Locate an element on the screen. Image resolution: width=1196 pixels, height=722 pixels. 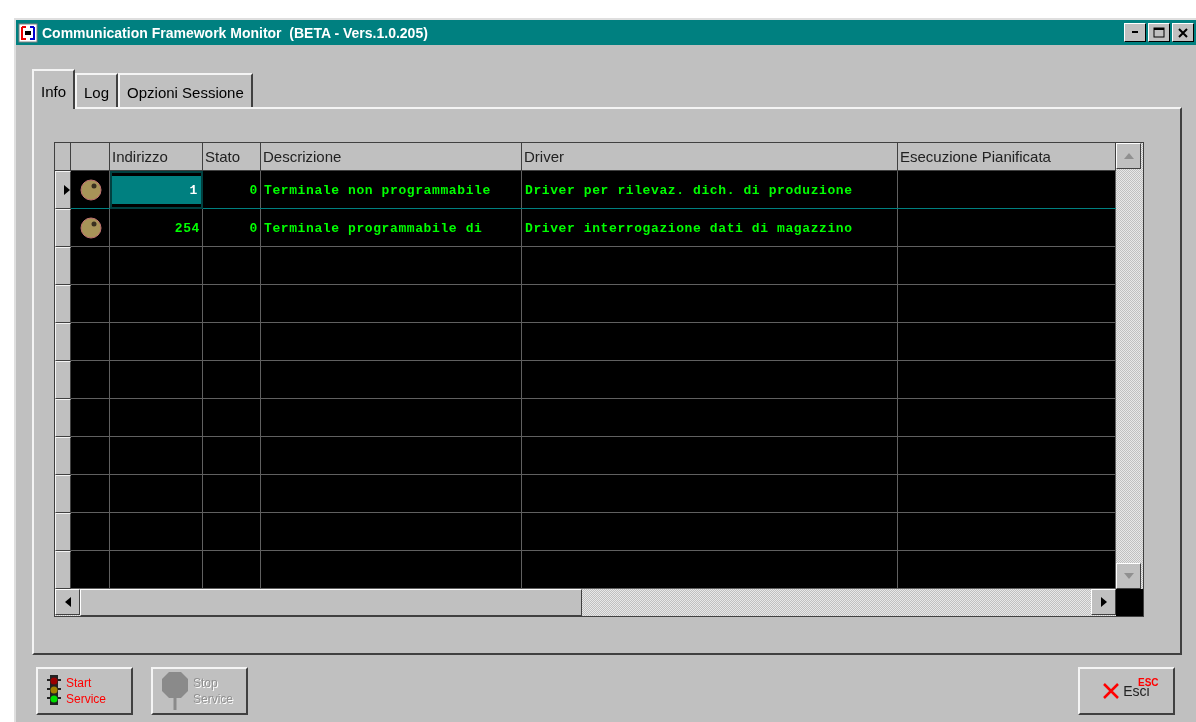
minimize-button is located at coordinates (1135, 32).